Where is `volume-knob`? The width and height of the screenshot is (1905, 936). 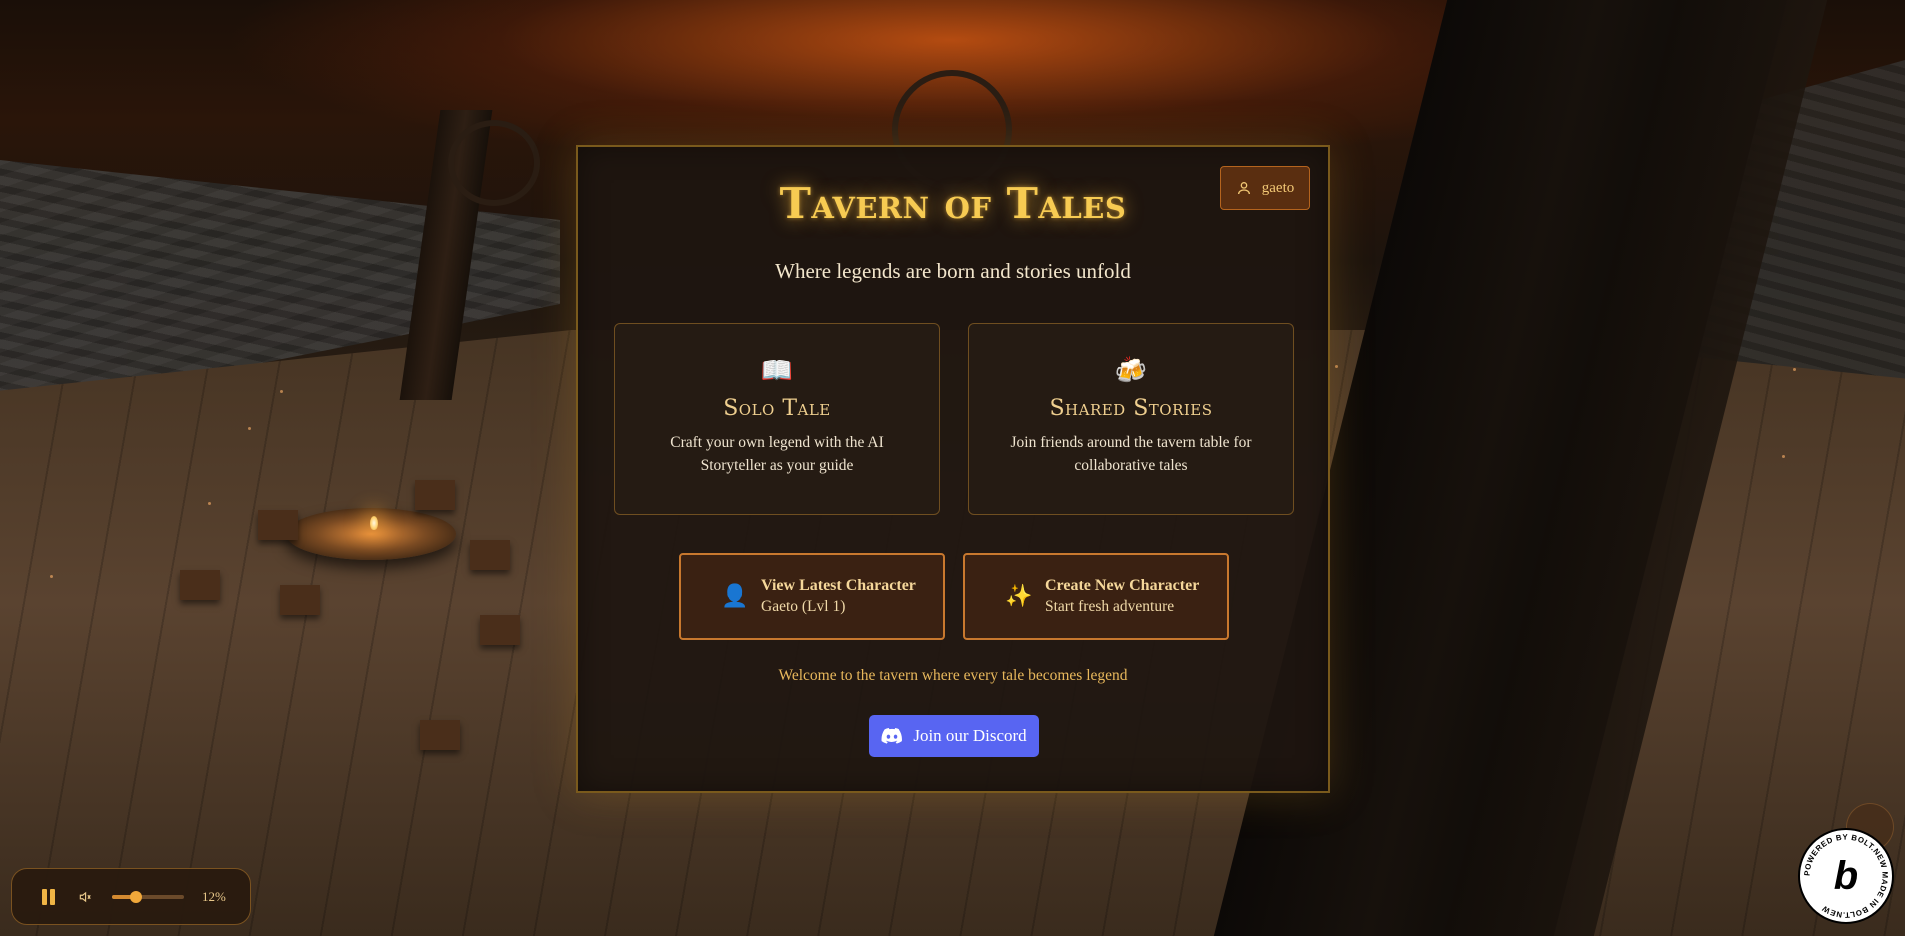 volume-knob is located at coordinates (135, 896).